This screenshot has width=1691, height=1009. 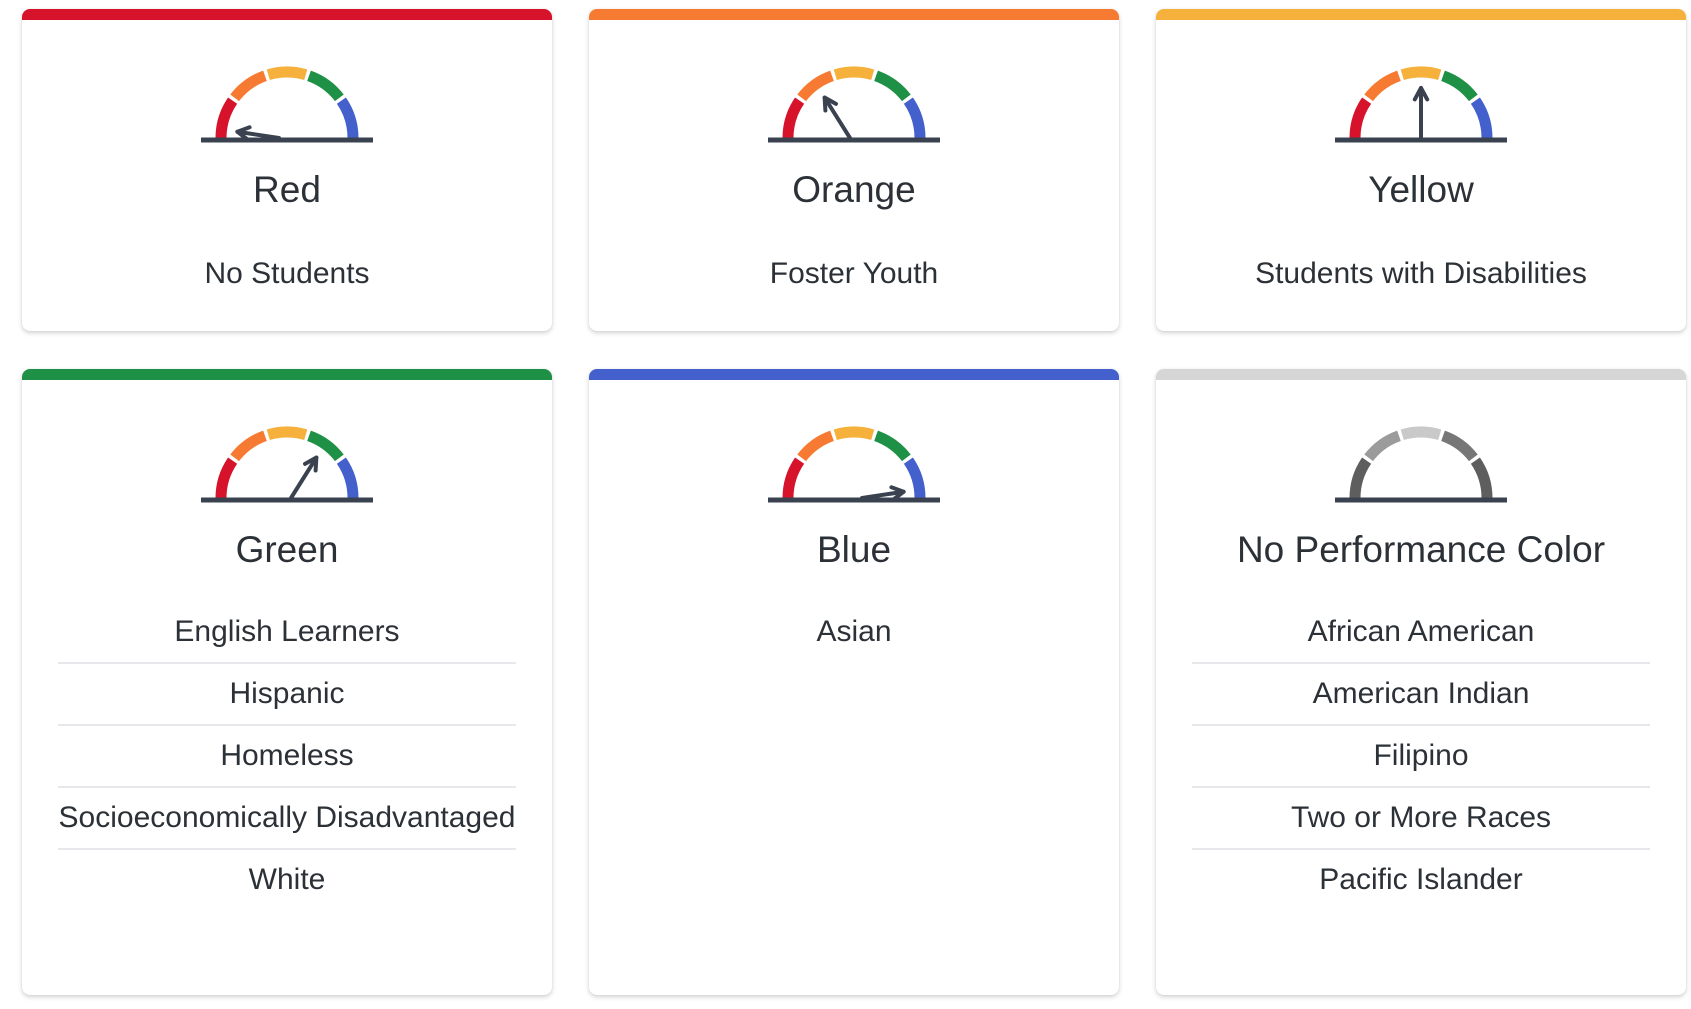 I want to click on performance-level-label: Red, so click(x=287, y=189).